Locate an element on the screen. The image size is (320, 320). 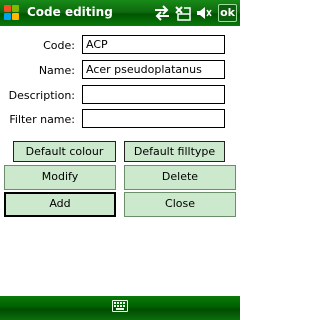
window-title: Code editing is located at coordinates (70, 12).